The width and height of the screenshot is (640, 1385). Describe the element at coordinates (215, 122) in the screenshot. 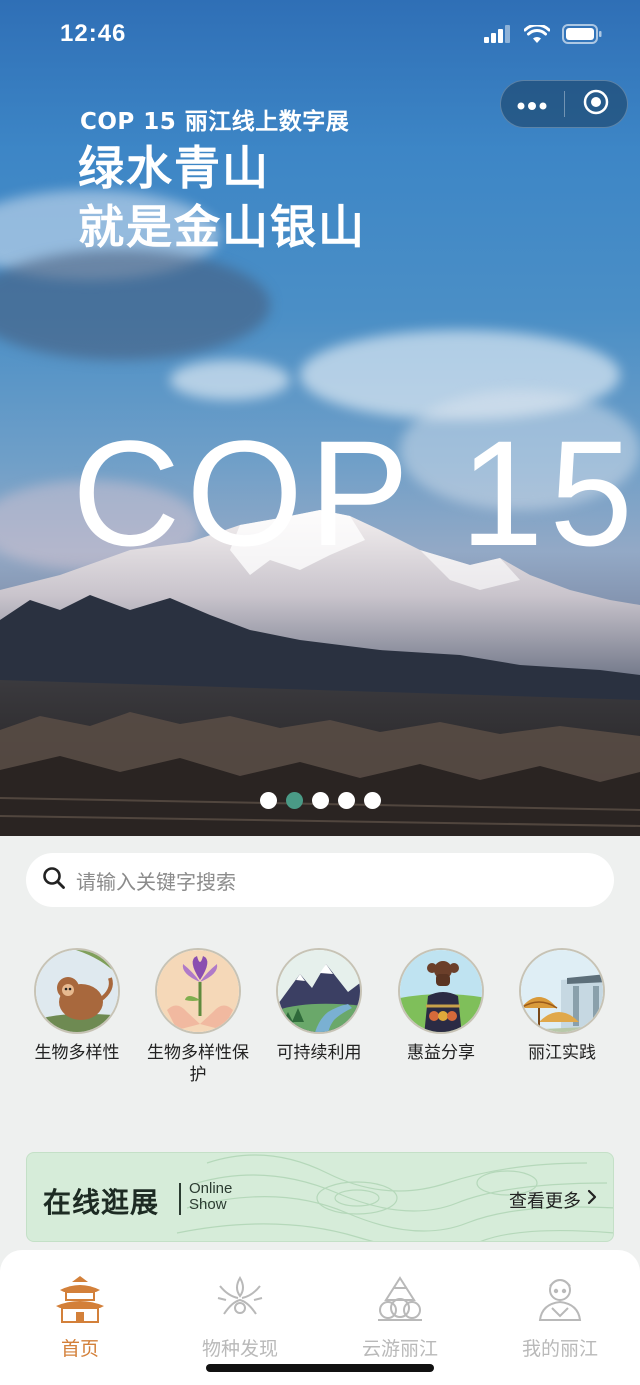

I see `hero-subtitle: COP 15 丽江线上数字展` at that location.